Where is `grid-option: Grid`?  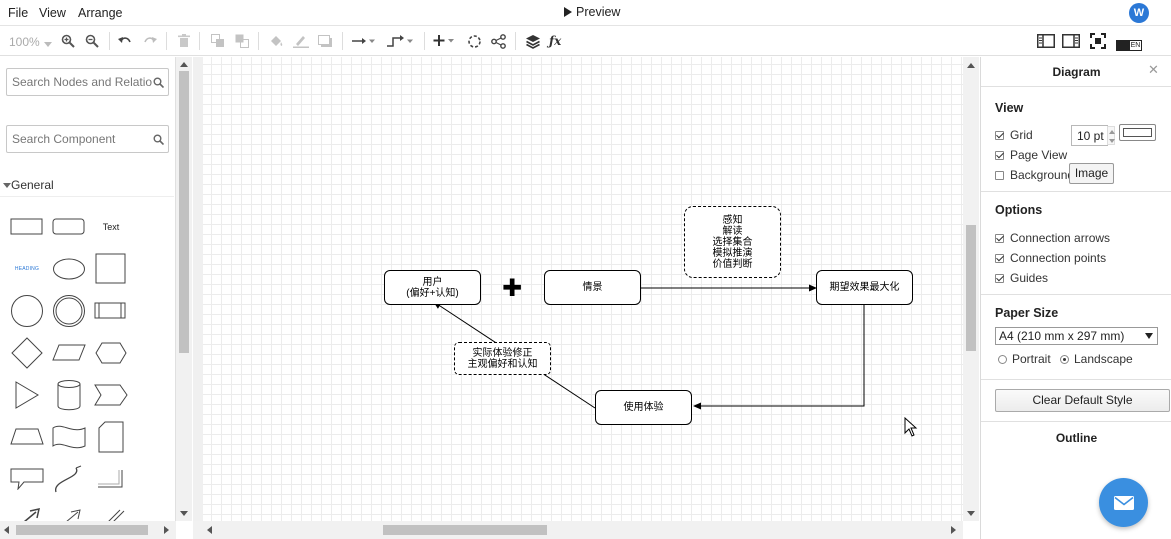 grid-option: Grid is located at coordinates (1014, 135).